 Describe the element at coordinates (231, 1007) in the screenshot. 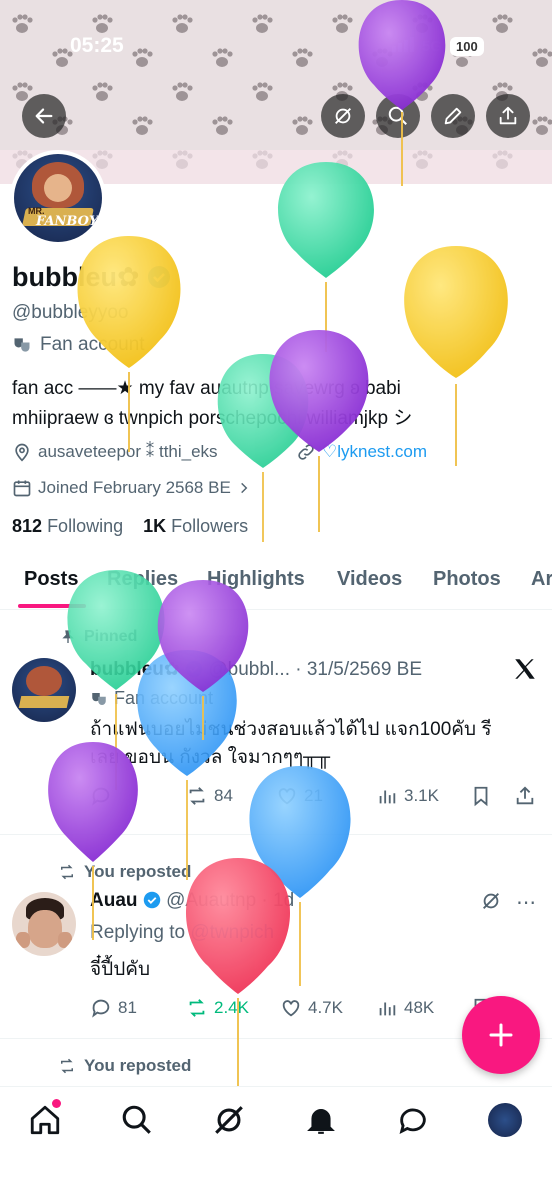

I see `repost-count: 2.4K` at that location.